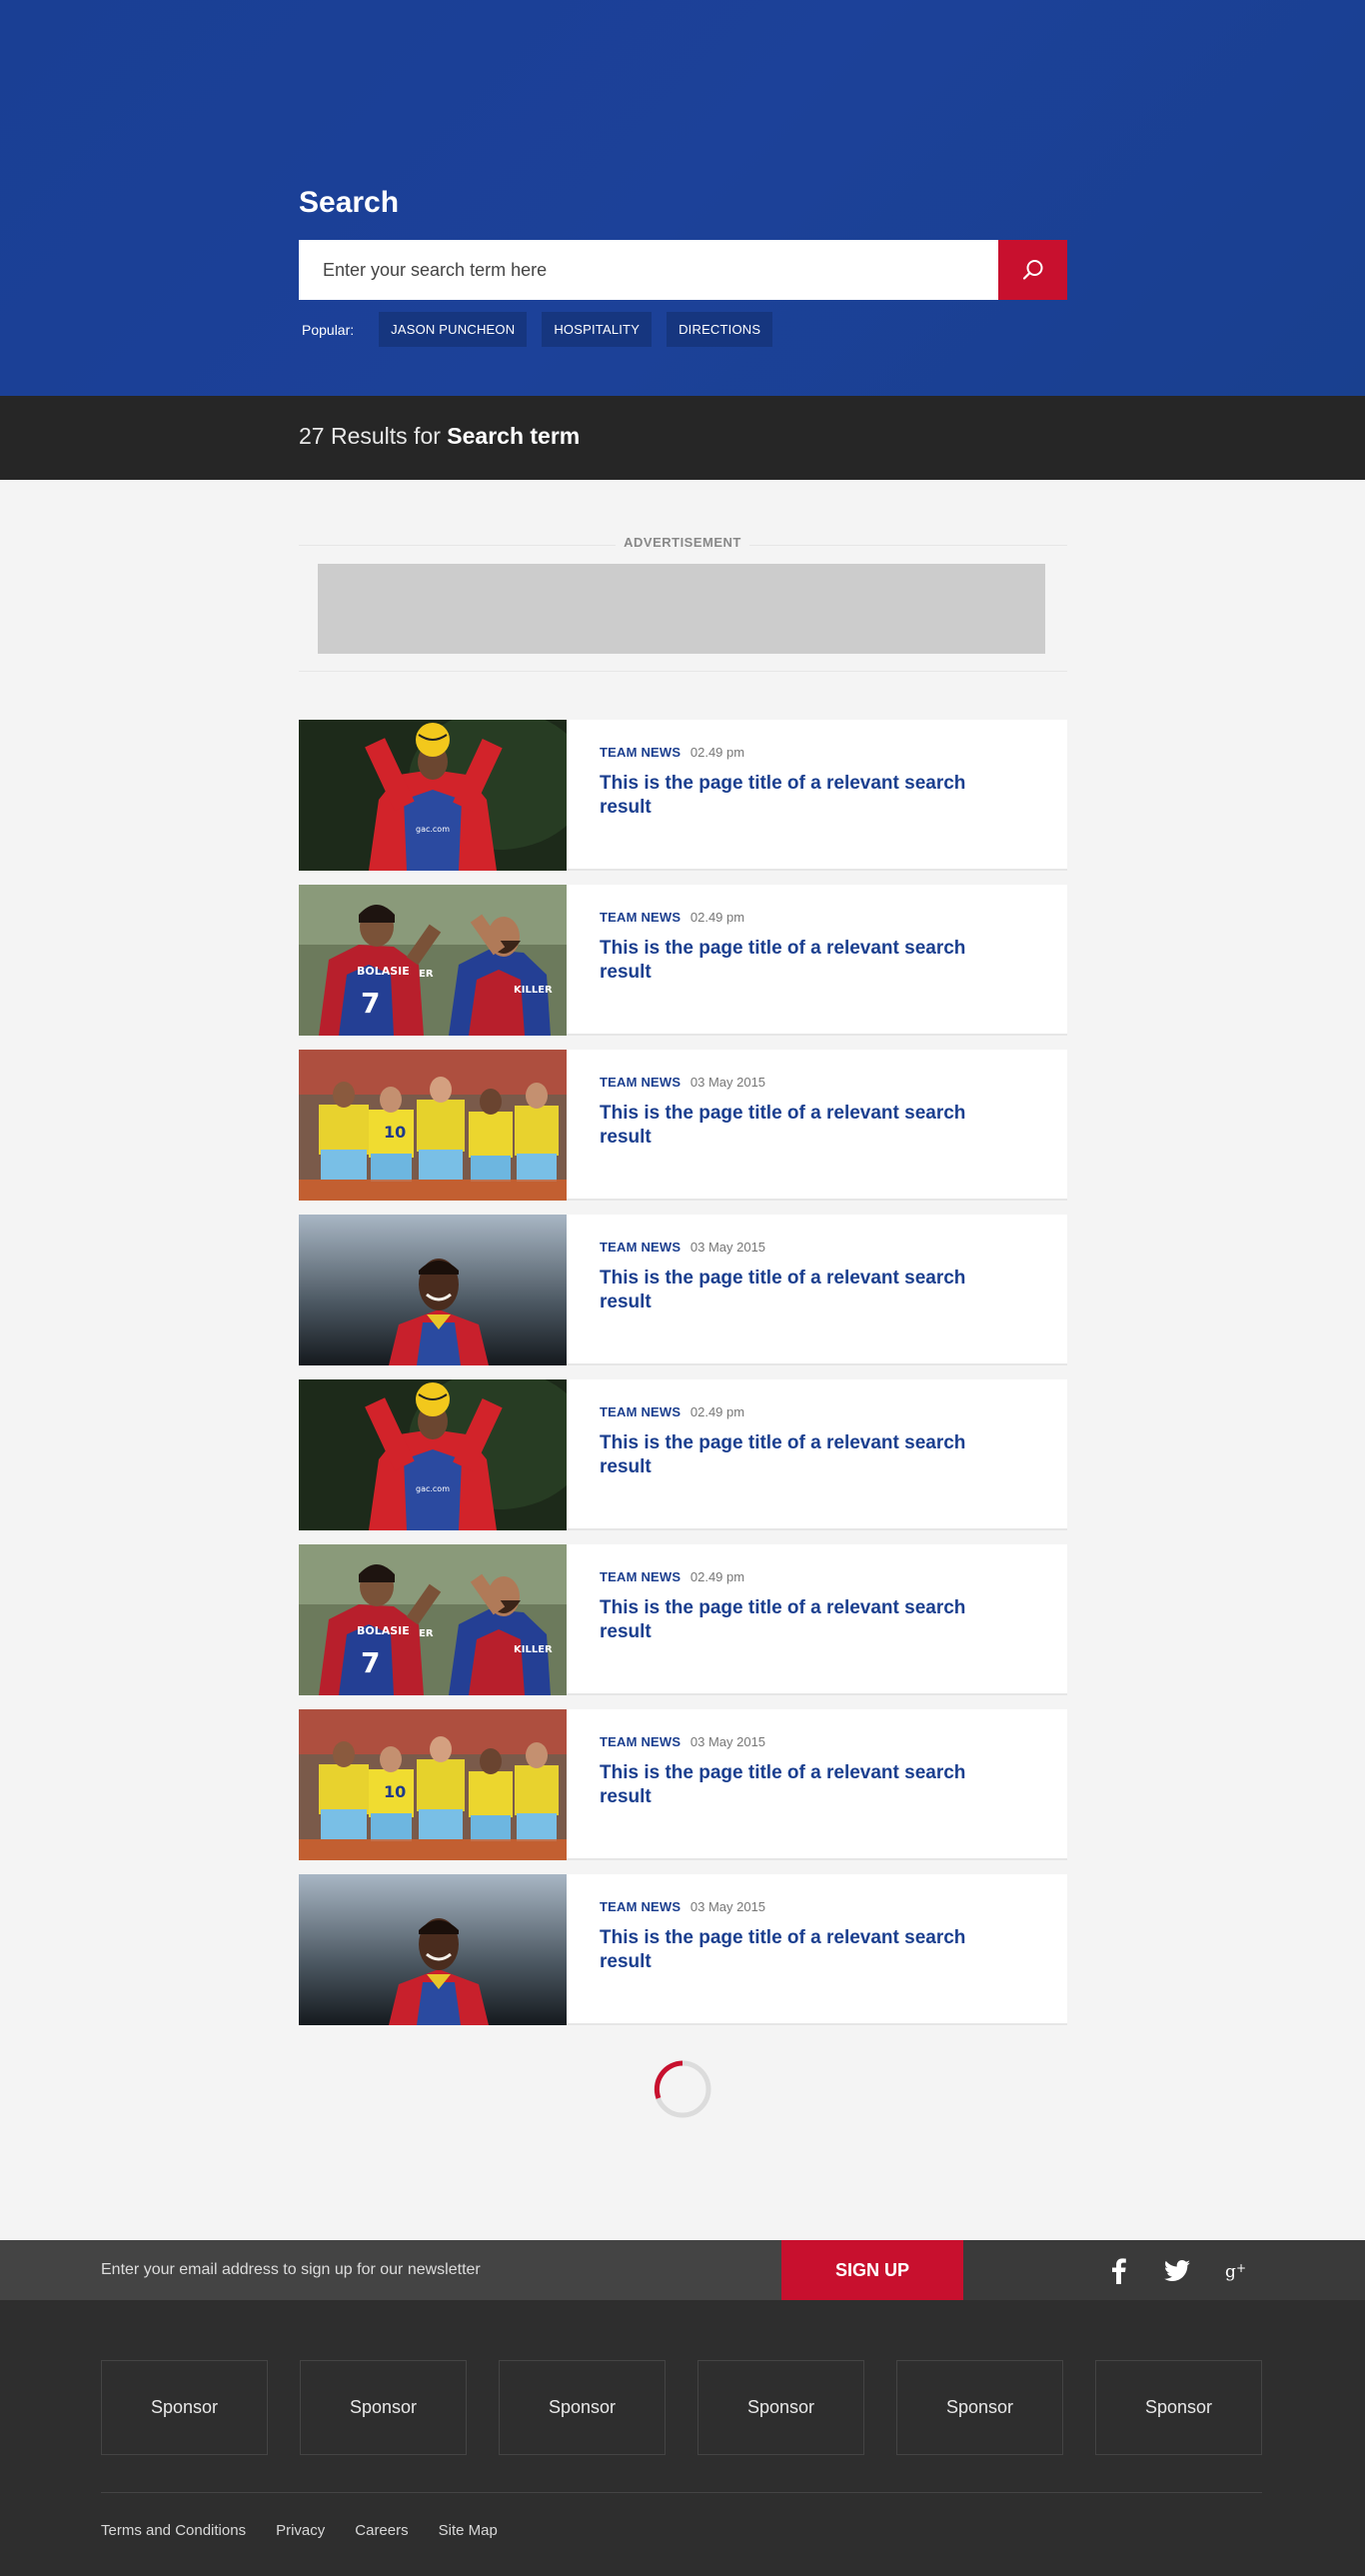 The image size is (1365, 2576). Describe the element at coordinates (300, 2530) in the screenshot. I see `footer-link-privacy: Privacy` at that location.